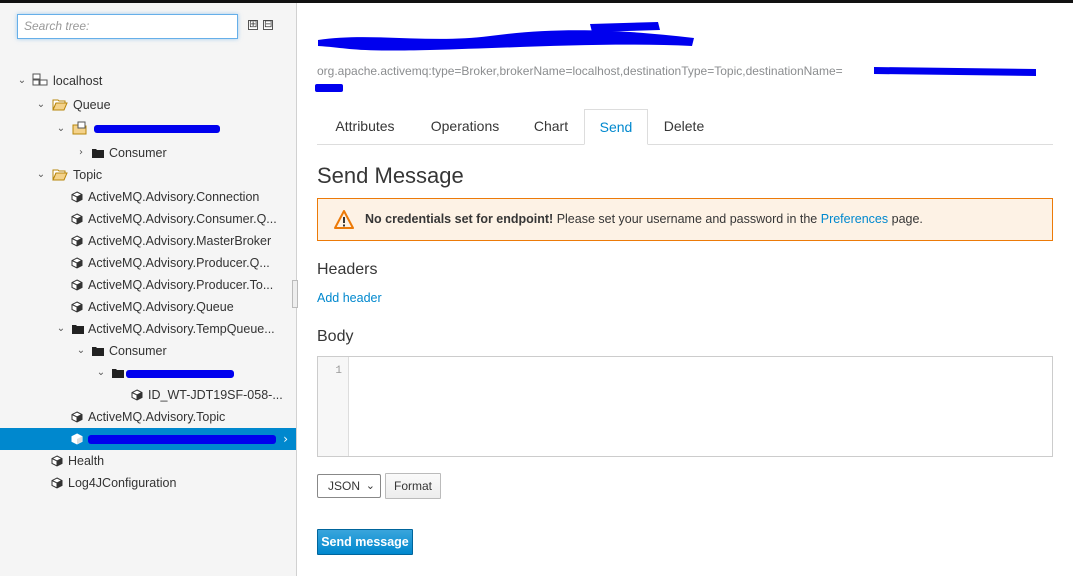  I want to click on tree-label: ActiveMQ.Advisory.Queue, so click(161, 307).